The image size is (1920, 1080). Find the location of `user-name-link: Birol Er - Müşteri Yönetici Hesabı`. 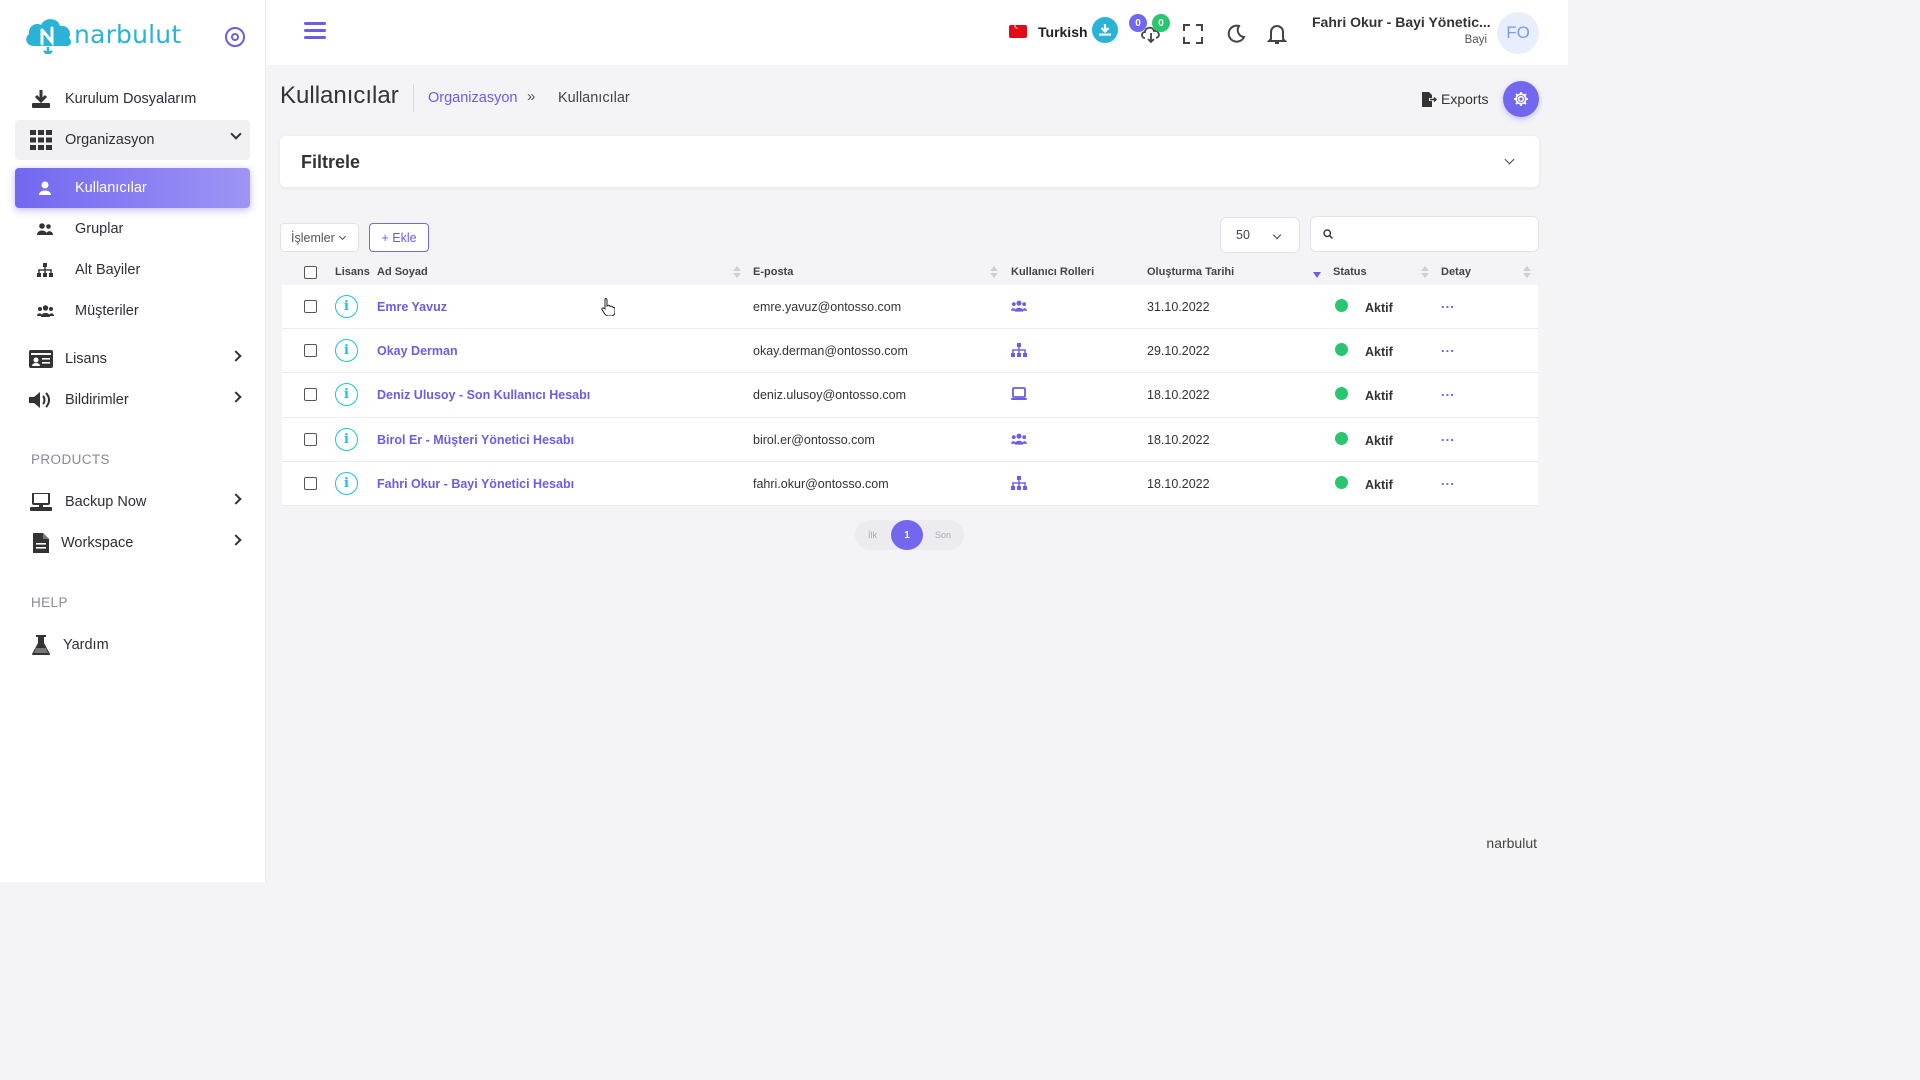

user-name-link: Birol Er - Müşteri Yönetici Hesabı is located at coordinates (475, 440).